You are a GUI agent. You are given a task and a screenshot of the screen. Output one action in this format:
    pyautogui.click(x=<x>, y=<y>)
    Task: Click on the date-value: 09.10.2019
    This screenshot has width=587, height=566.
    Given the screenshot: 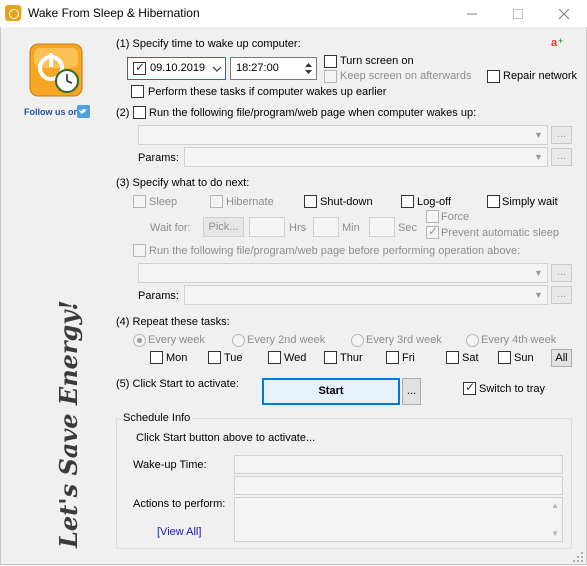 What is the action you would take?
    pyautogui.click(x=178, y=68)
    